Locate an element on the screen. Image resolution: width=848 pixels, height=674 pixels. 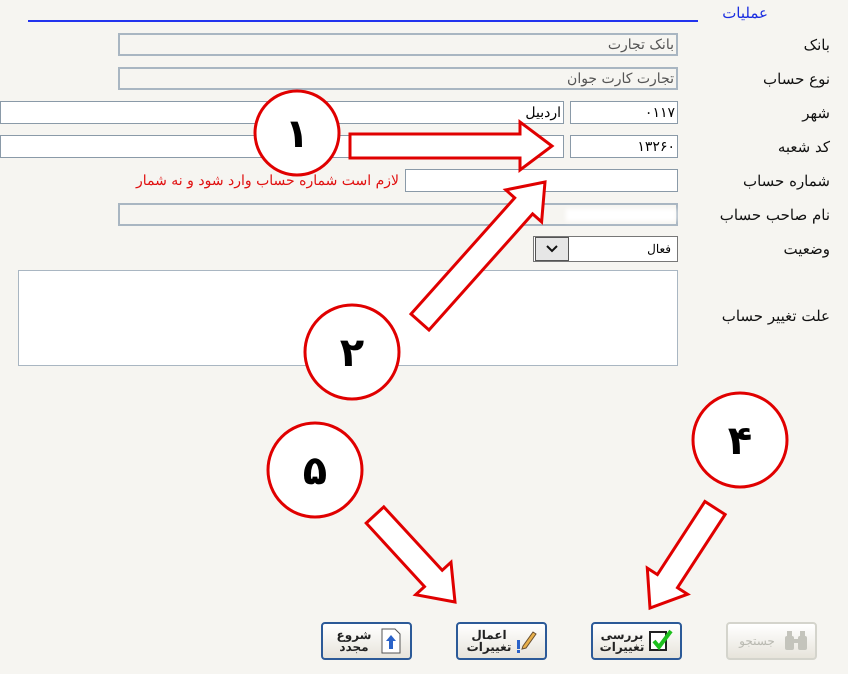
checkmark-icon is located at coordinates (661, 641).